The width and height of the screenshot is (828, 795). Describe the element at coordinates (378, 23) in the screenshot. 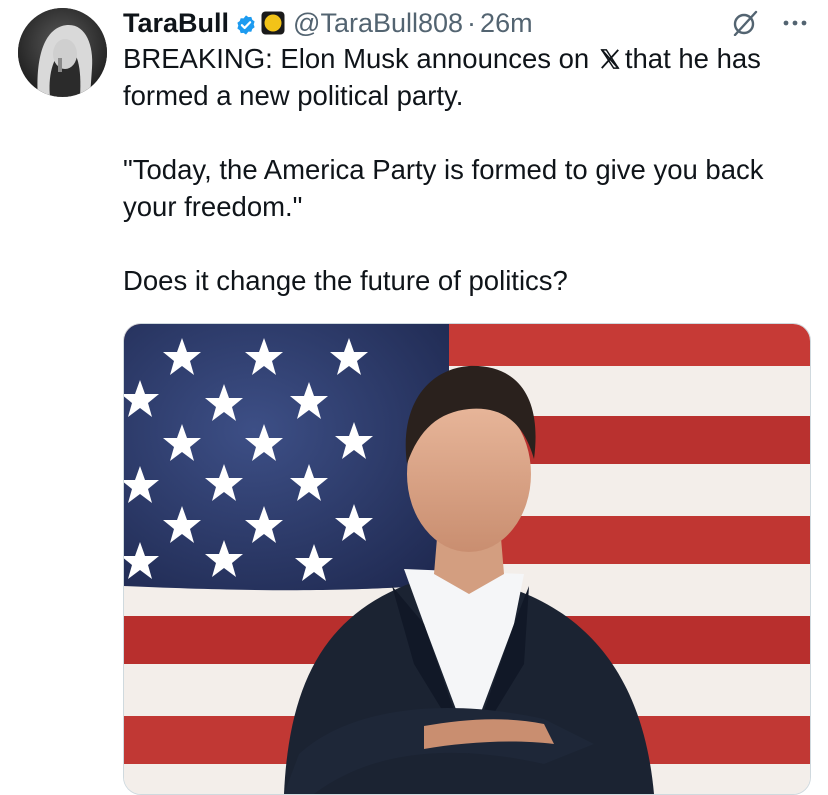

I see `author-handle: @TaraBull808` at that location.